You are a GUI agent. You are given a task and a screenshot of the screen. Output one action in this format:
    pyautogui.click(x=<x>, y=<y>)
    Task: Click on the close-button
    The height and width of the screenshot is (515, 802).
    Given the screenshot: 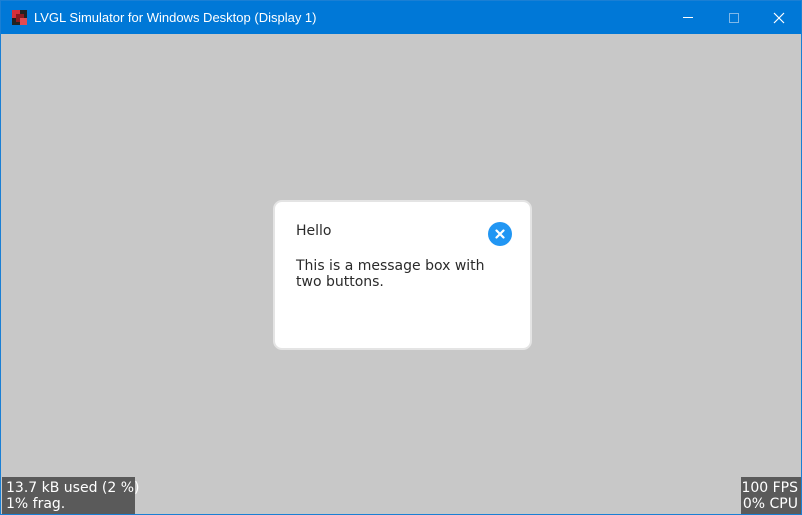 What is the action you would take?
    pyautogui.click(x=779, y=17)
    